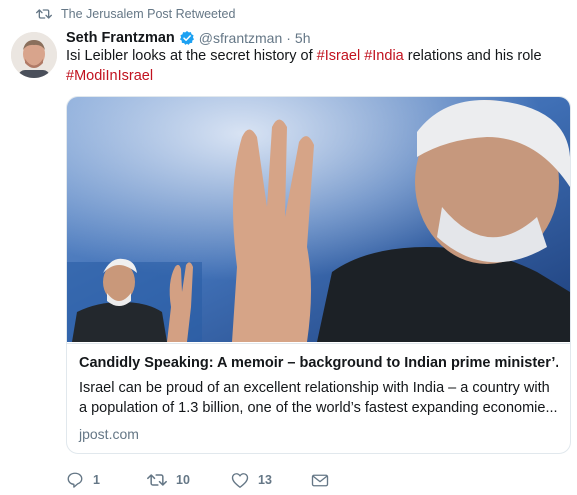  Describe the element at coordinates (303, 38) in the screenshot. I see `tweet-timestamp: 5h` at that location.